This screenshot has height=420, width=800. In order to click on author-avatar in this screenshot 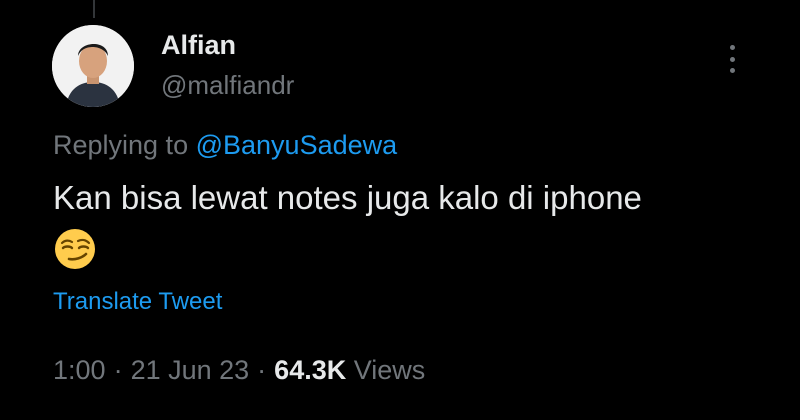, I will do `click(93, 66)`.